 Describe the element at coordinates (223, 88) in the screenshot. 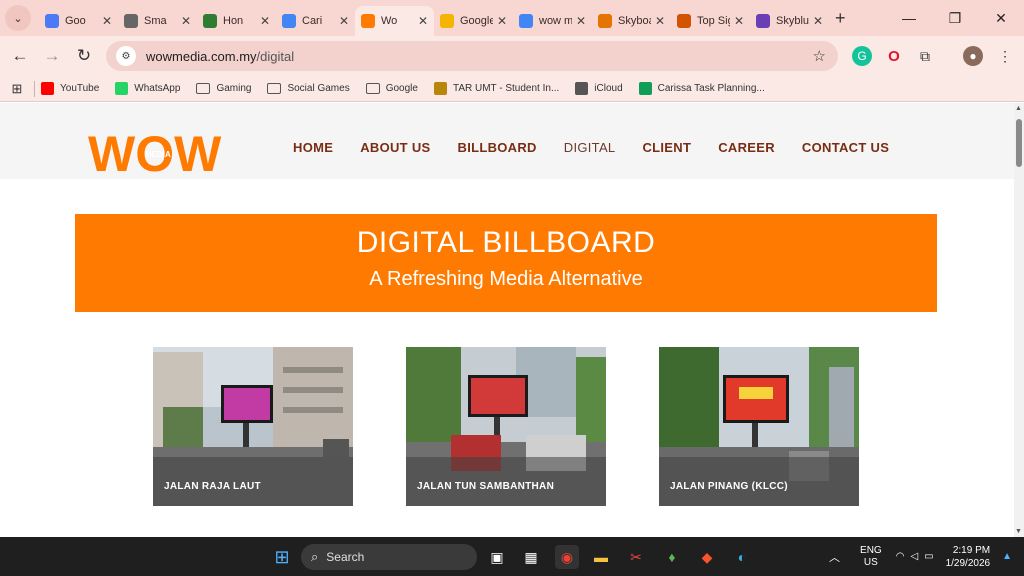

I see `bookmark-item: Gaming` at that location.